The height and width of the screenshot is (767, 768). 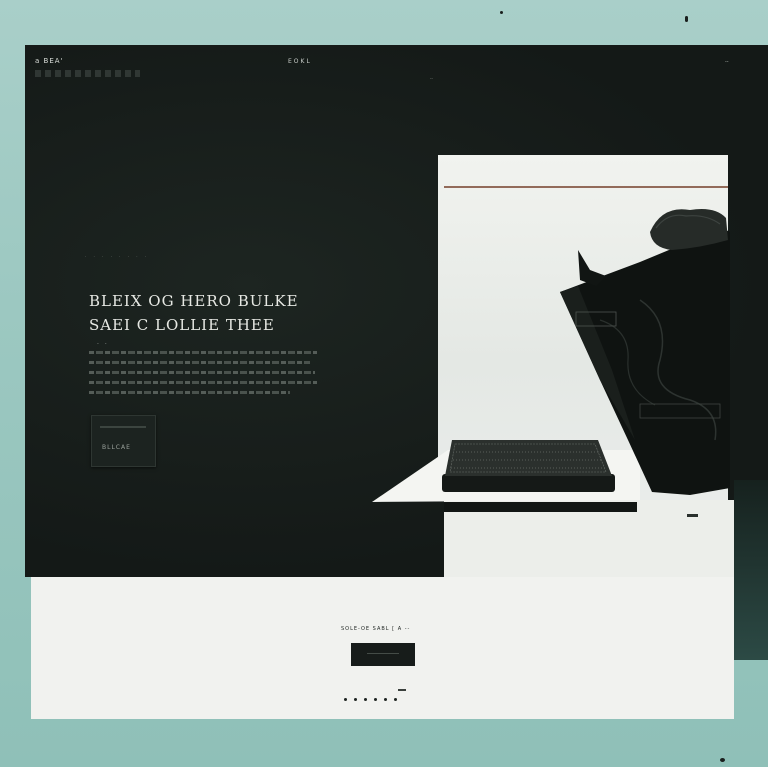 What do you see at coordinates (123, 427) in the screenshot?
I see `cta-decoration` at bounding box center [123, 427].